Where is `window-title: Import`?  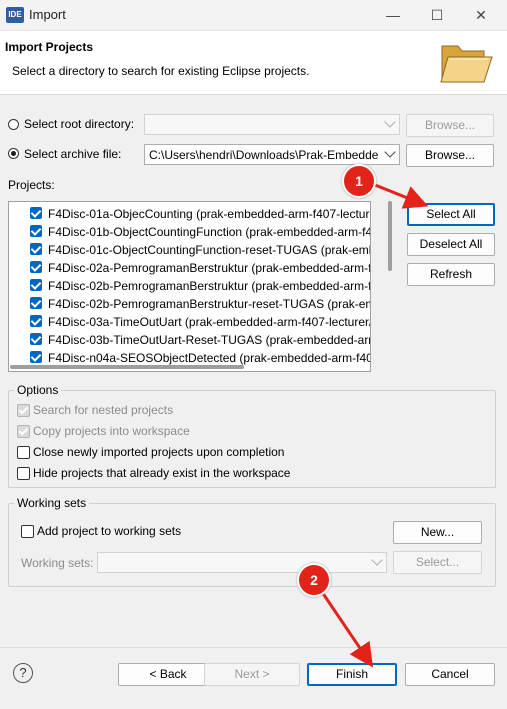 window-title: Import is located at coordinates (47, 14).